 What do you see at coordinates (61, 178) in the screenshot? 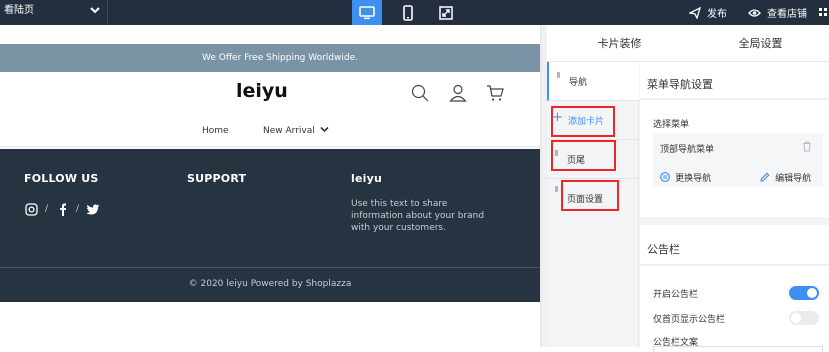
I see `footer-follow-heading: FOLLOW US` at bounding box center [61, 178].